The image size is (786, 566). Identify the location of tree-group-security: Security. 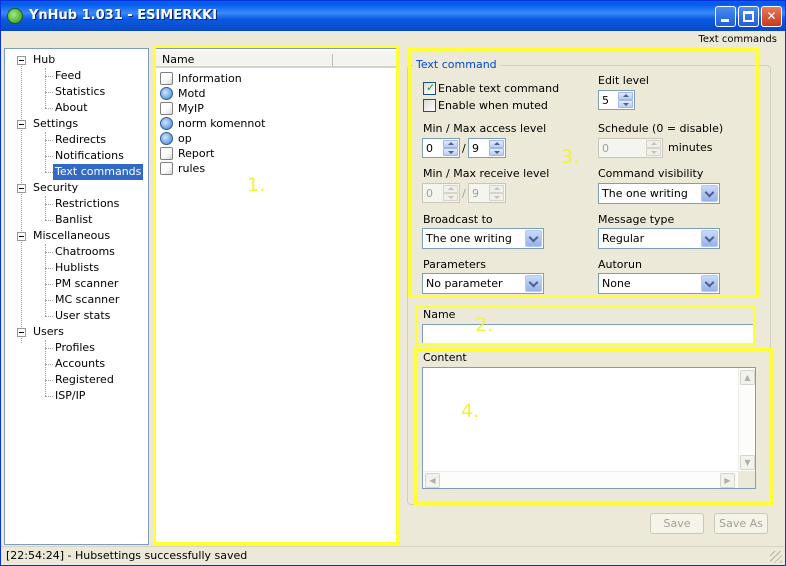
(47, 188).